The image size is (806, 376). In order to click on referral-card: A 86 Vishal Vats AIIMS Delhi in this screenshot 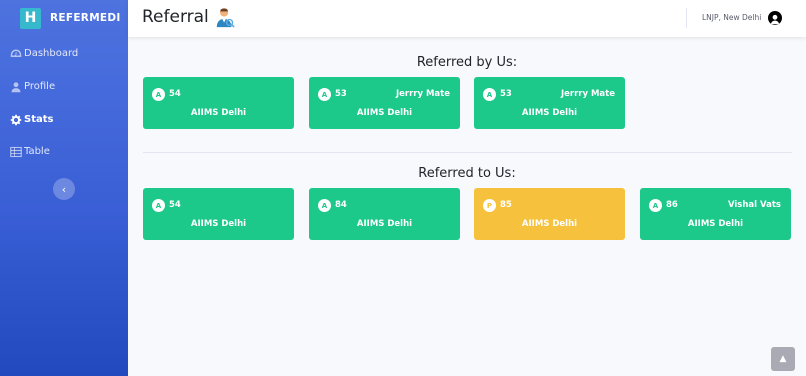, I will do `click(715, 214)`.